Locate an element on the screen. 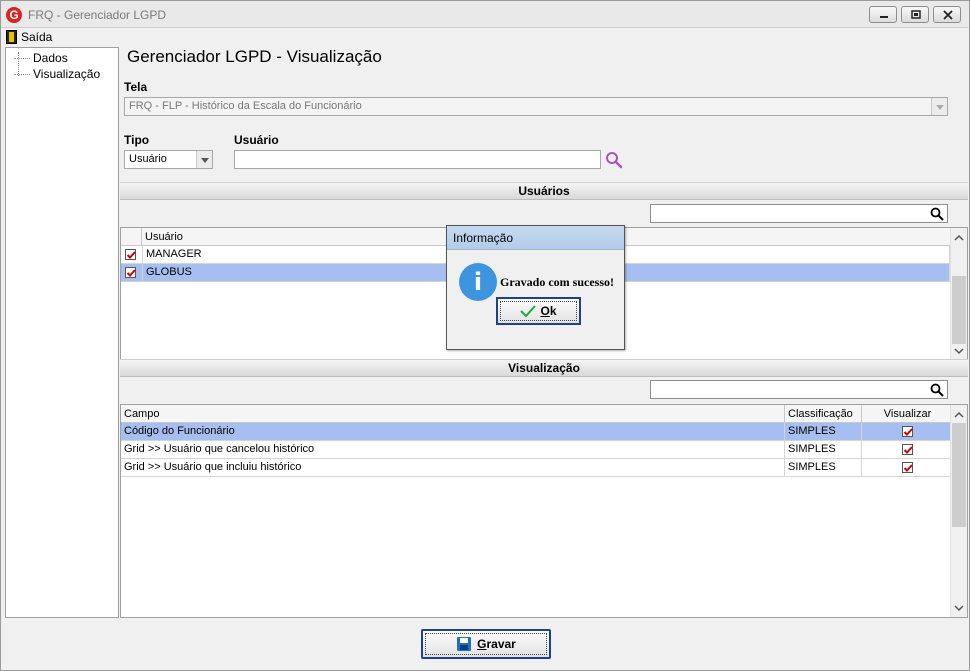  close-icon is located at coordinates (948, 15).